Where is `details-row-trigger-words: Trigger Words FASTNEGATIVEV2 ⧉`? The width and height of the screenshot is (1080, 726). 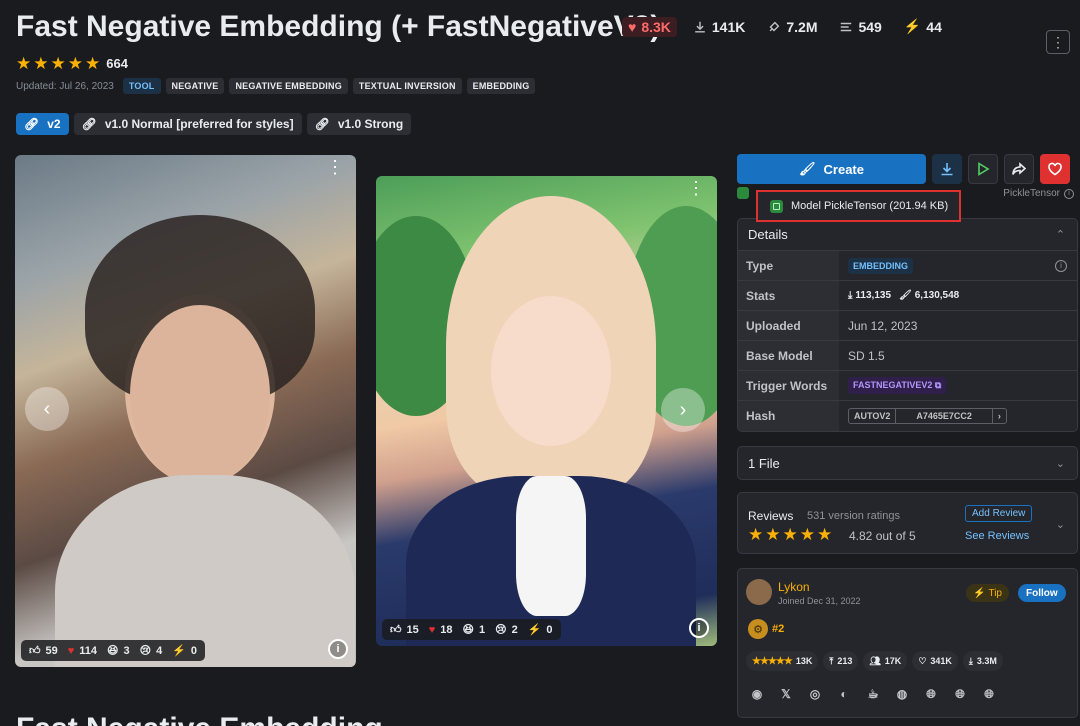 details-row-trigger-words: Trigger Words FASTNEGATIVEV2 ⧉ is located at coordinates (907, 386).